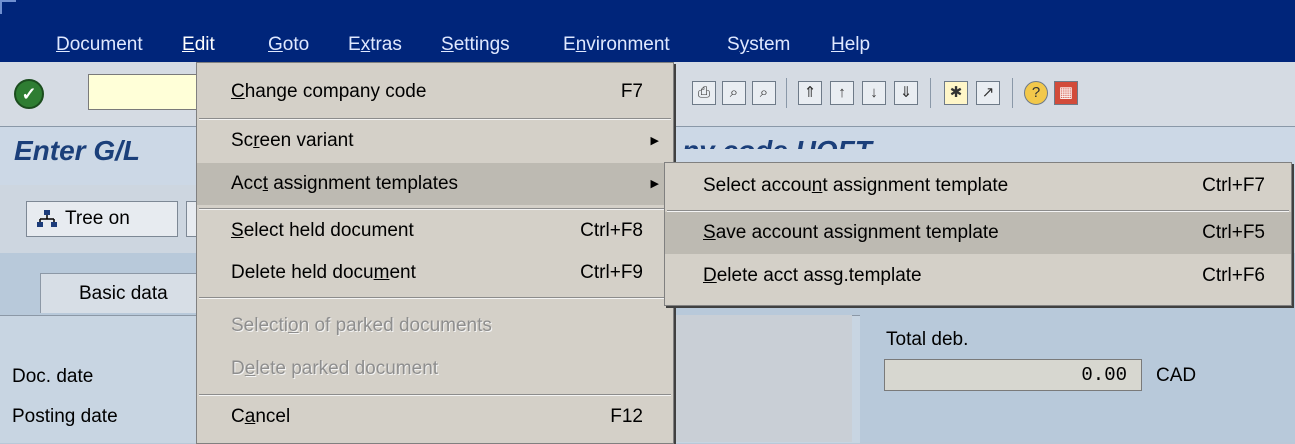 The image size is (1295, 444). I want to click on menu-item-screen-variant: Screen variant ▶, so click(435, 141).